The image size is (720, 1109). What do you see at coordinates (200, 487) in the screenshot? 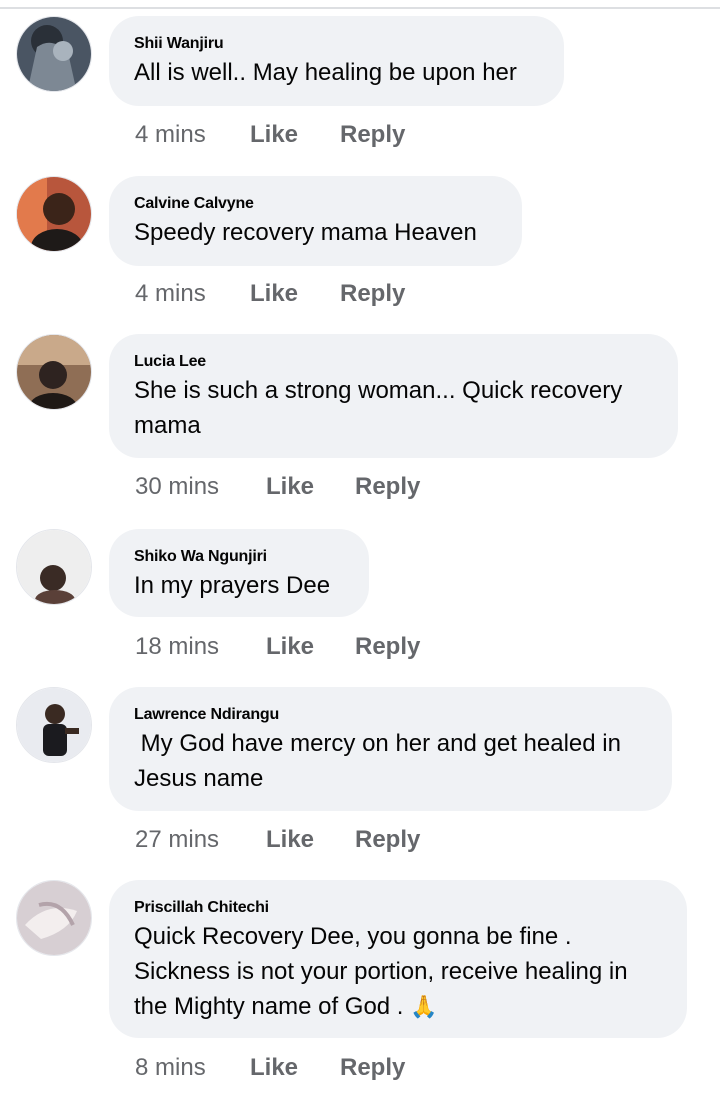
I see `comment-timestamp: 30 mins` at bounding box center [200, 487].